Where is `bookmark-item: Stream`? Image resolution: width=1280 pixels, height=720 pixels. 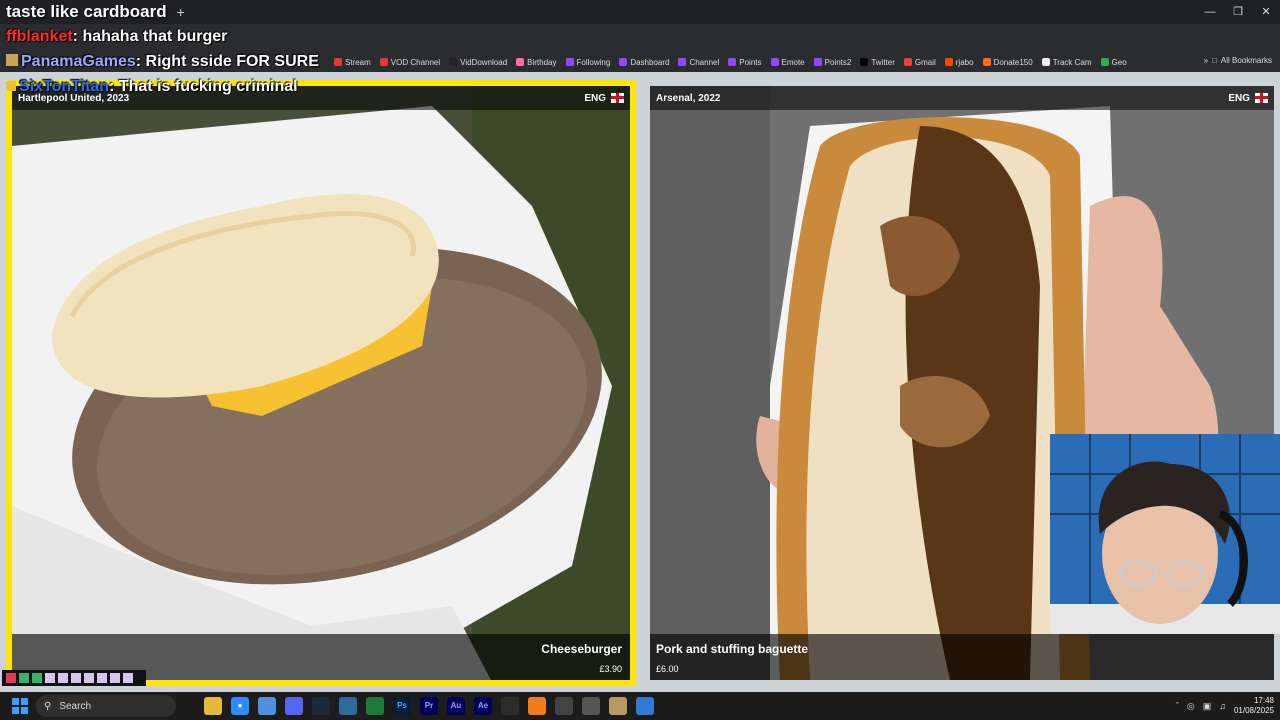
bookmark-item: Stream is located at coordinates (352, 62).